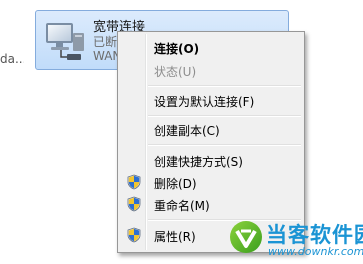 This screenshot has height=264, width=363. What do you see at coordinates (182, 206) in the screenshot?
I see `menu-item-label: 重命名(M)` at bounding box center [182, 206].